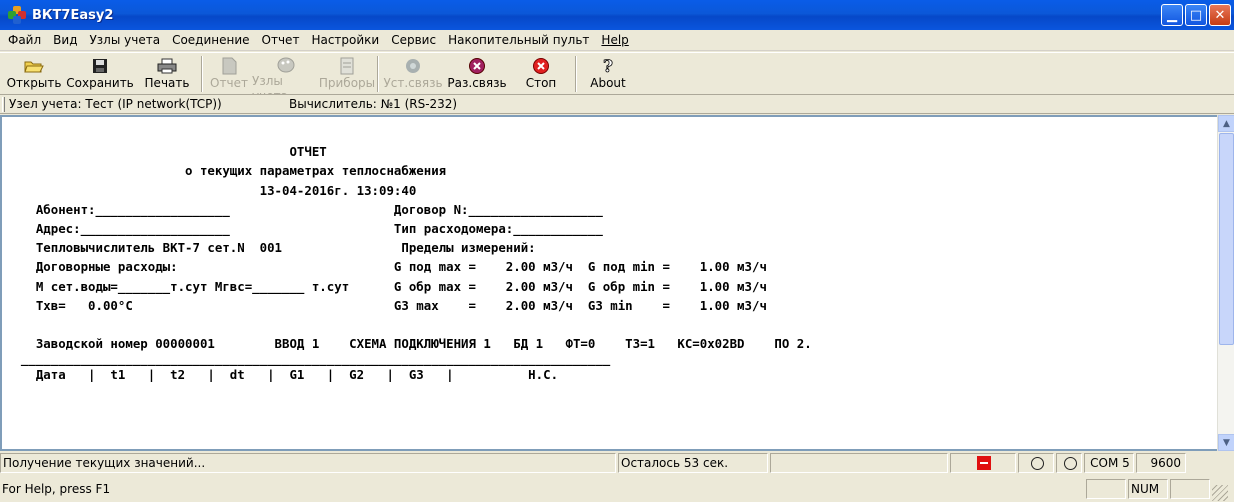 The image size is (1234, 502). What do you see at coordinates (115, 104) in the screenshot?
I see `node-info: Узел учета: Тест (IP network(TCP))` at bounding box center [115, 104].